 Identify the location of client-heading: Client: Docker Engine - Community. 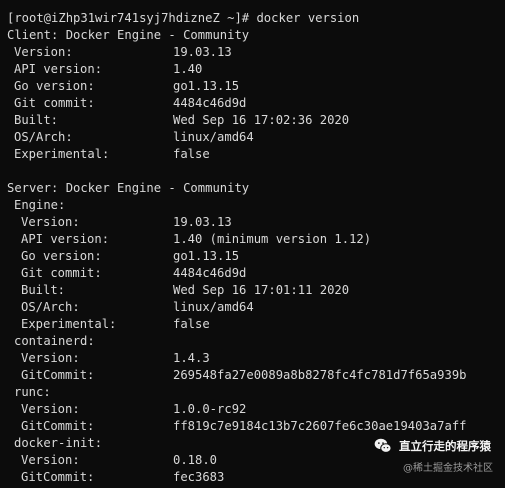
(128, 35).